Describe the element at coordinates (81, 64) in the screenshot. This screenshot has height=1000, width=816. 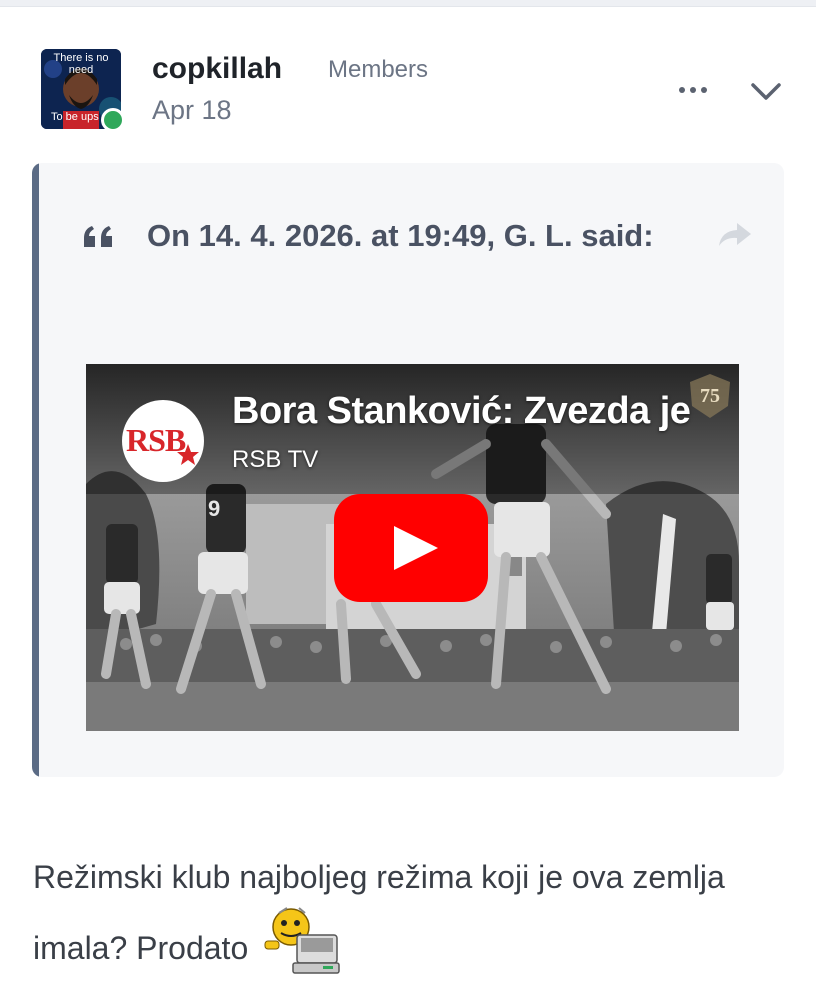
I see `avatar-caption-top: There is no need` at that location.